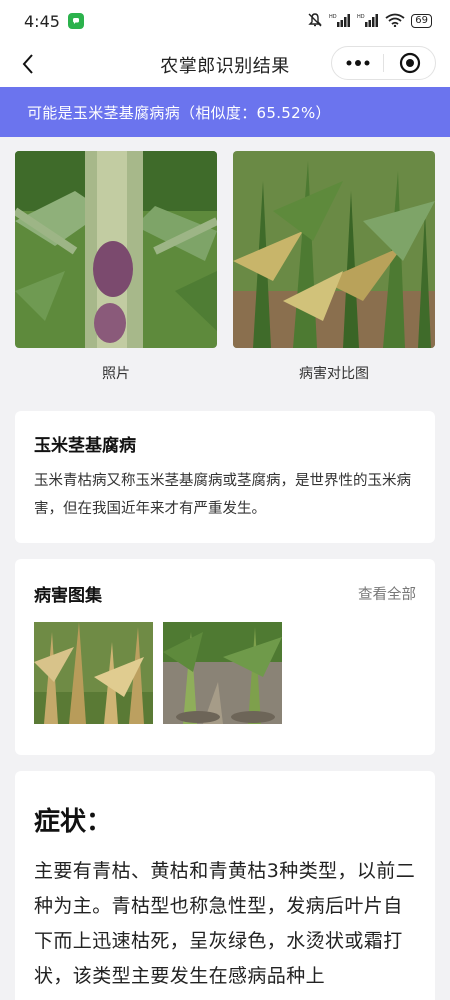  Describe the element at coordinates (116, 249) in the screenshot. I see `user-photo` at that location.